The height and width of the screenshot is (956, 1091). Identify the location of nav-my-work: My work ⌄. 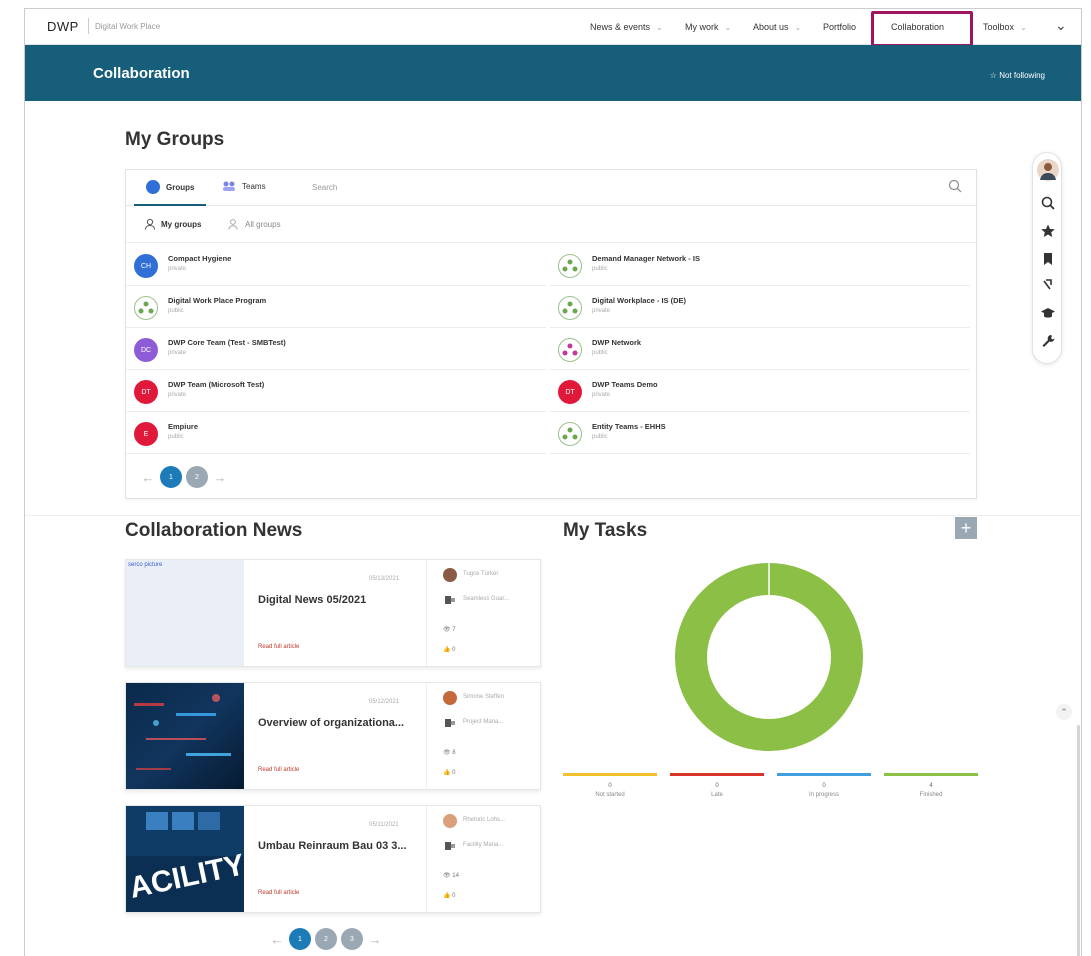
(708, 27).